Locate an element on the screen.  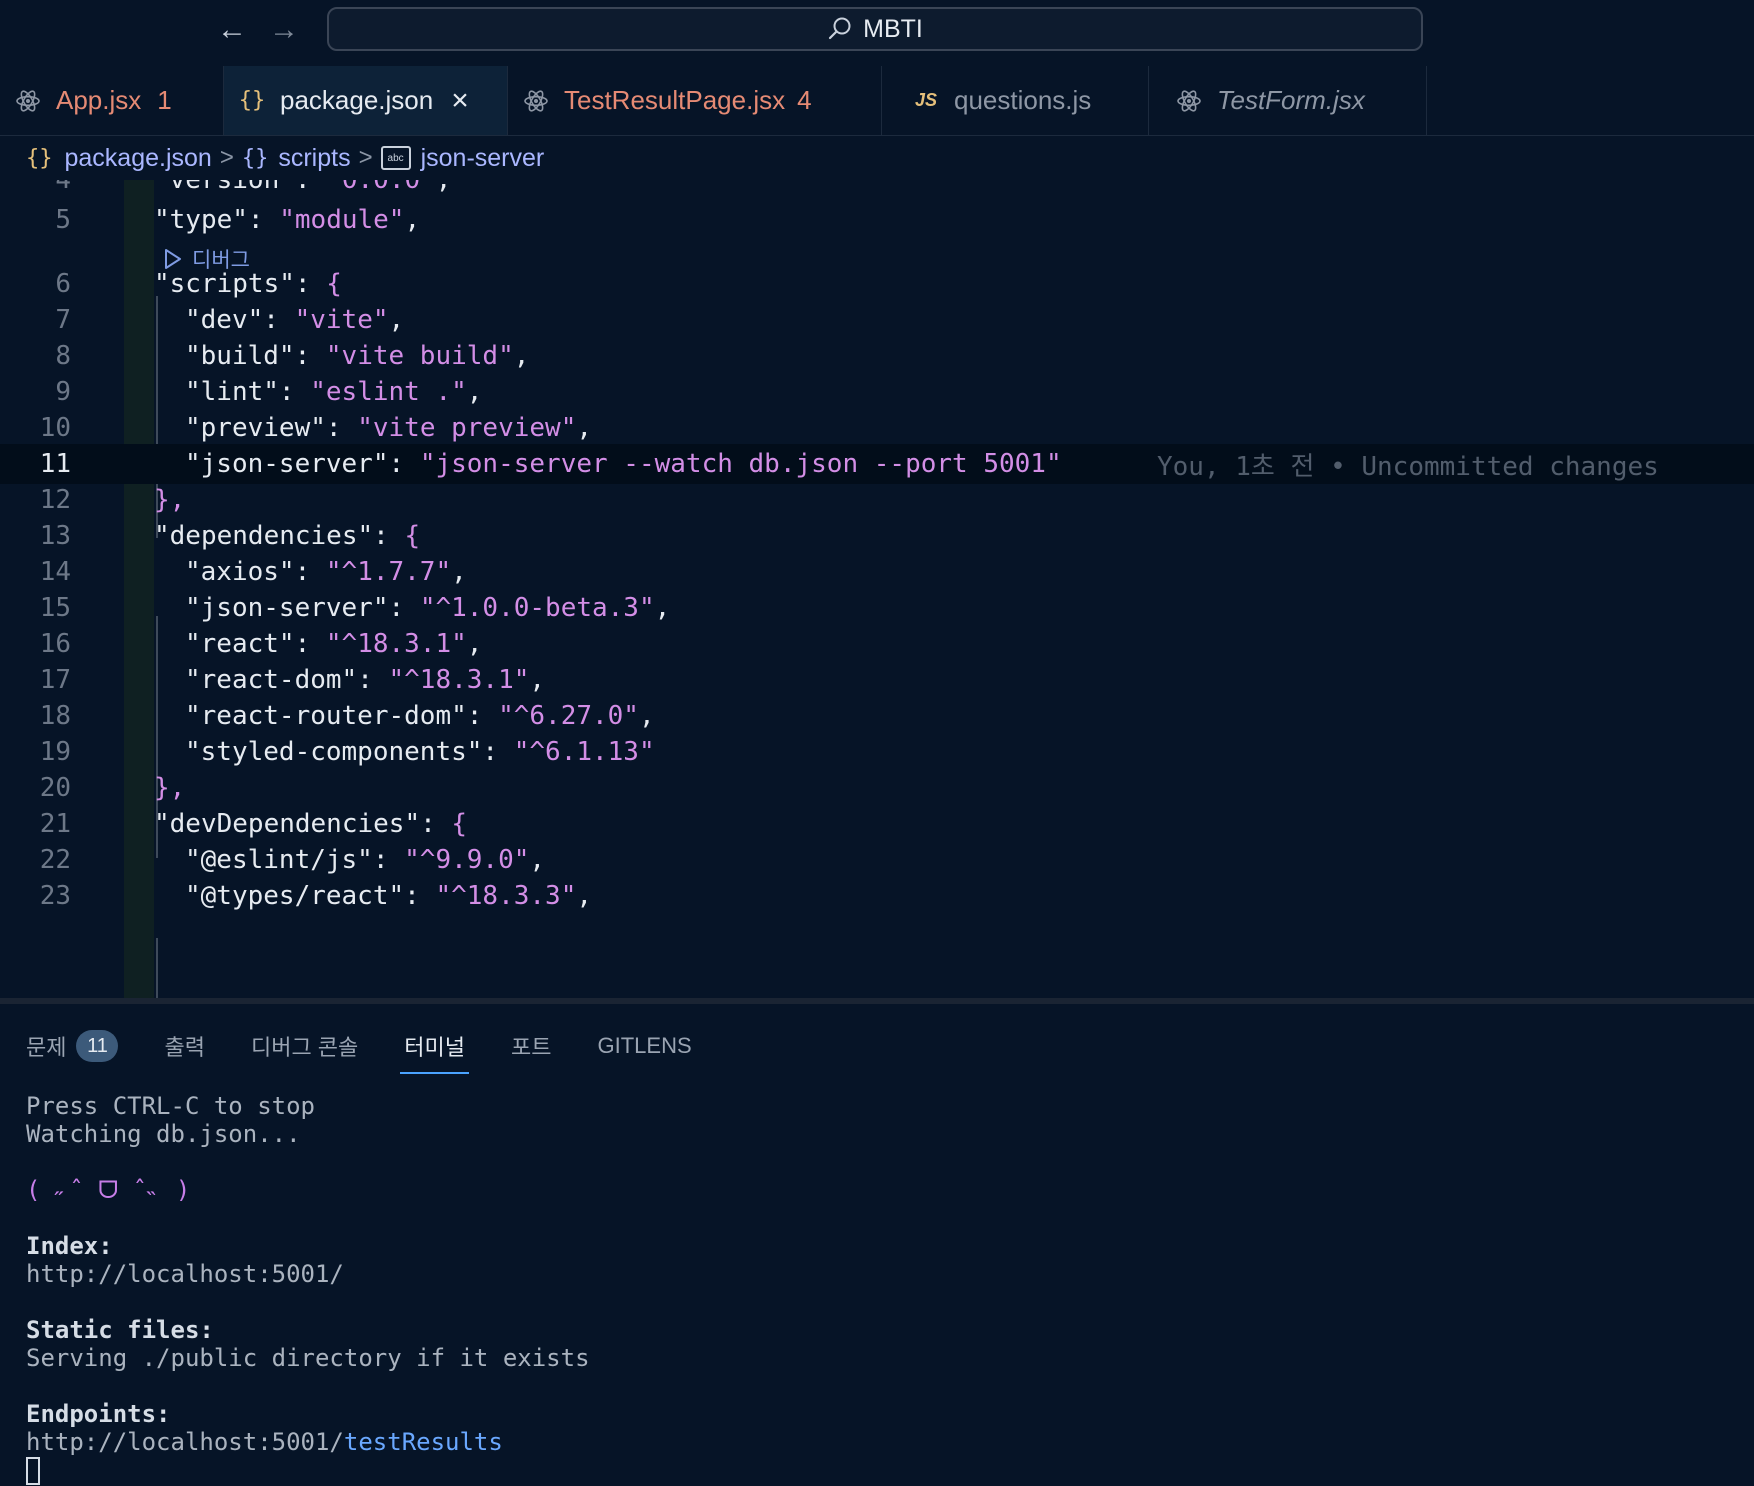
forward-arrow-icon: → is located at coordinates (284, 30).